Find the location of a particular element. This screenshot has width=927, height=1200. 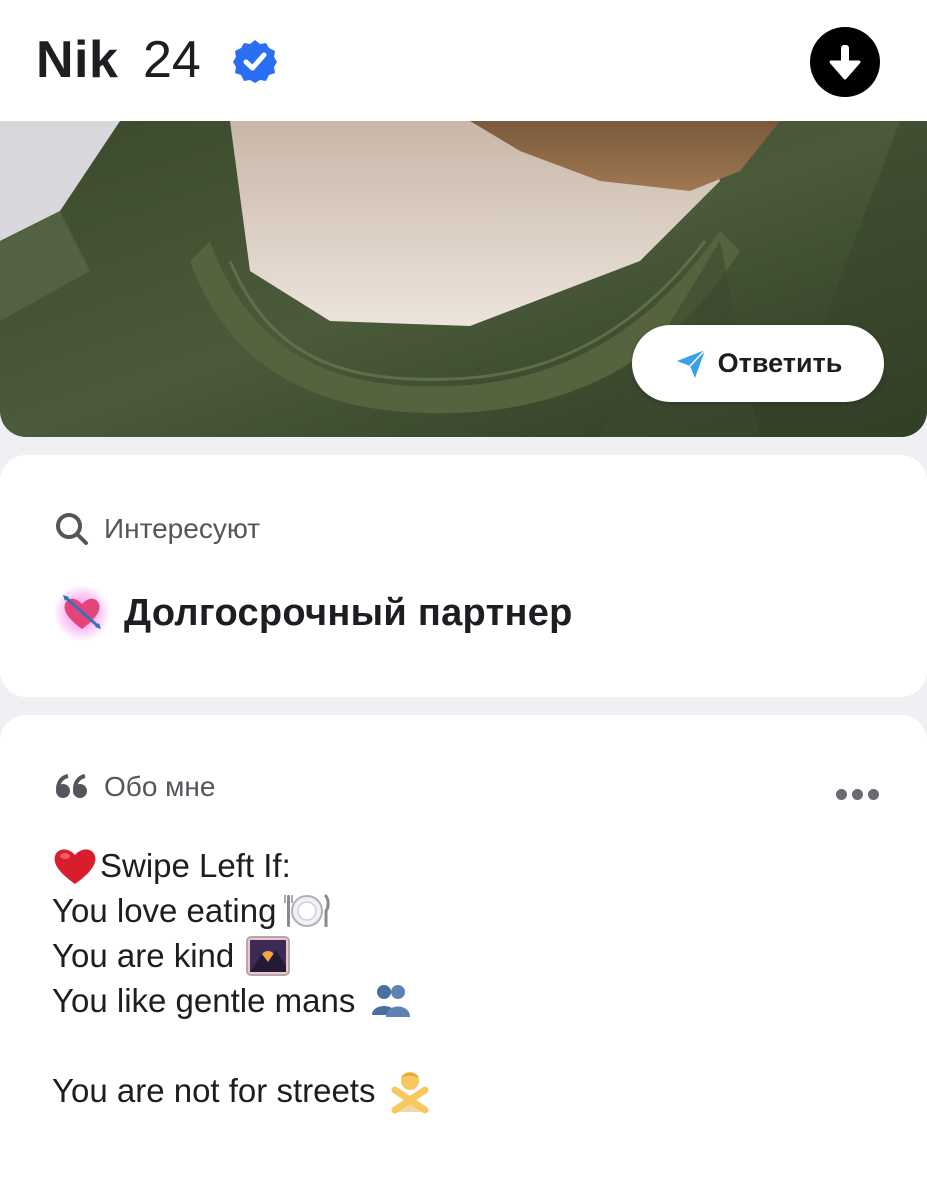

bio-line: Swipe Left If: is located at coordinates (242, 865).